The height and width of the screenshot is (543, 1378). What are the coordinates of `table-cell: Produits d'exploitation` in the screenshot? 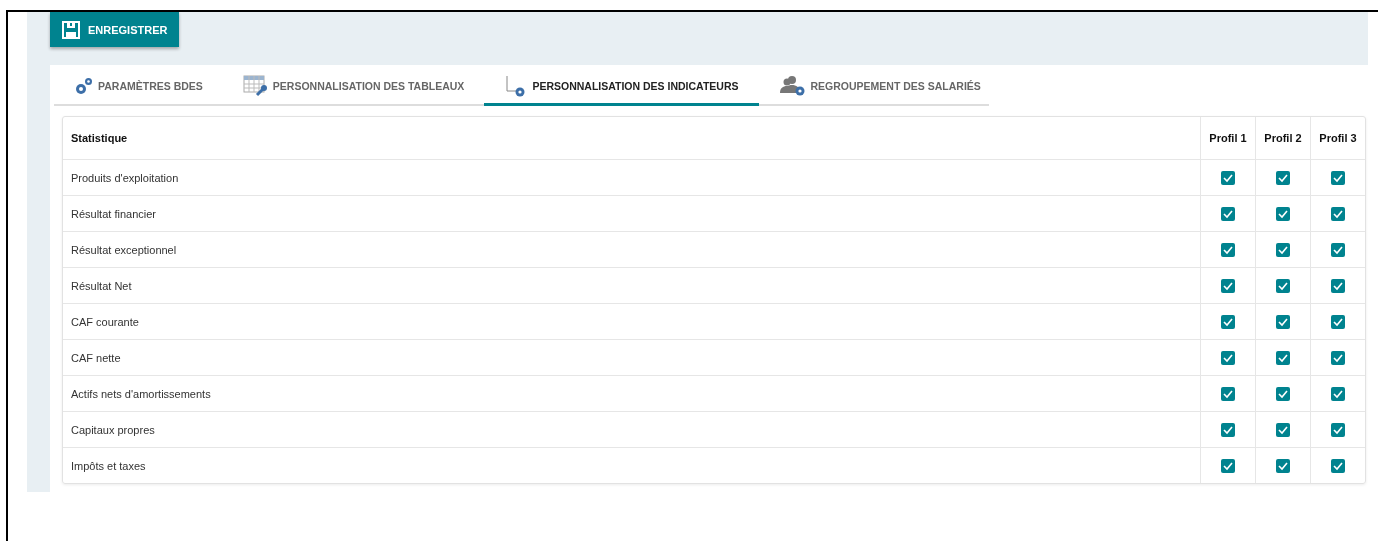 It's located at (632, 177).